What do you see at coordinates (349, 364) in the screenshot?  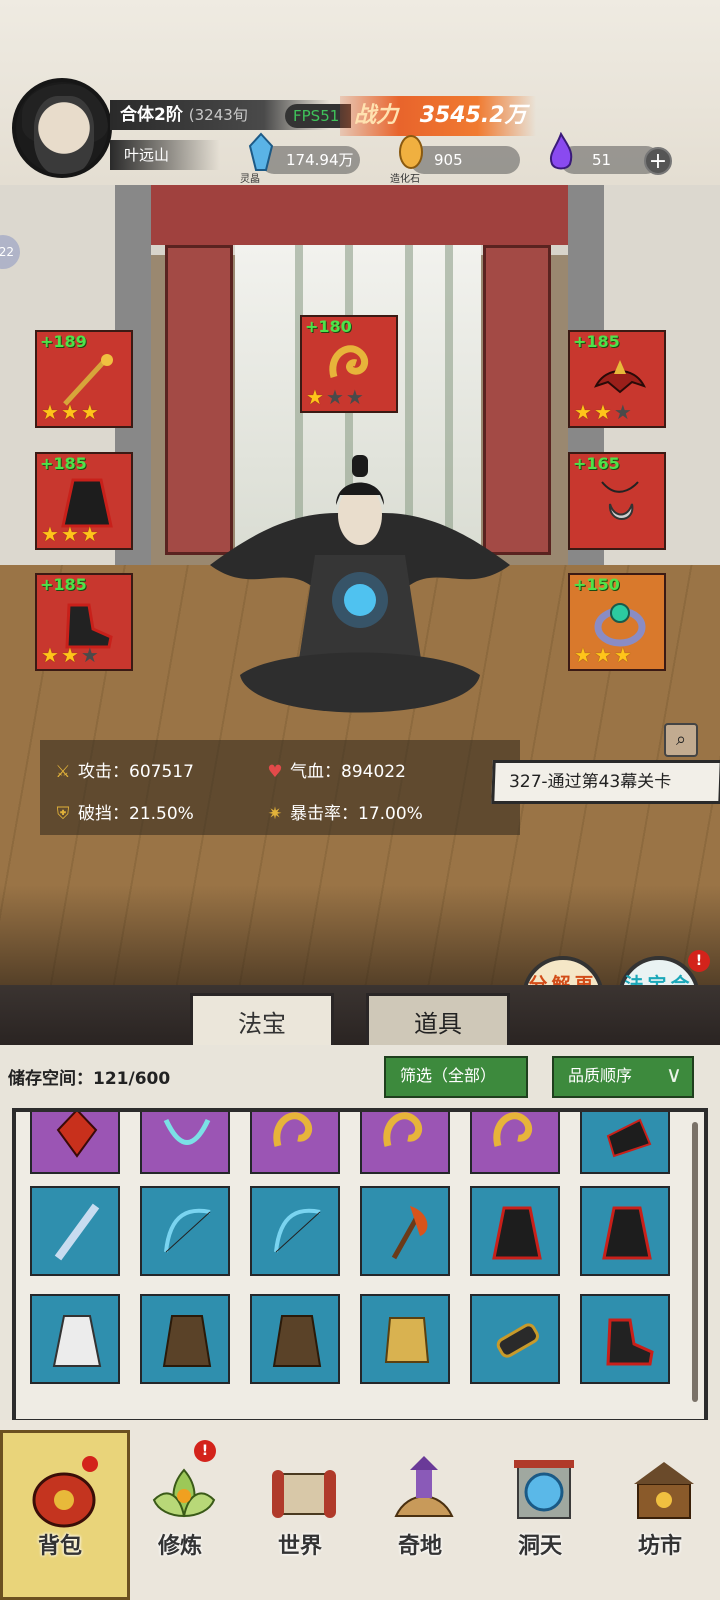 I see `equip-slot-talisman: +180 ★★★` at bounding box center [349, 364].